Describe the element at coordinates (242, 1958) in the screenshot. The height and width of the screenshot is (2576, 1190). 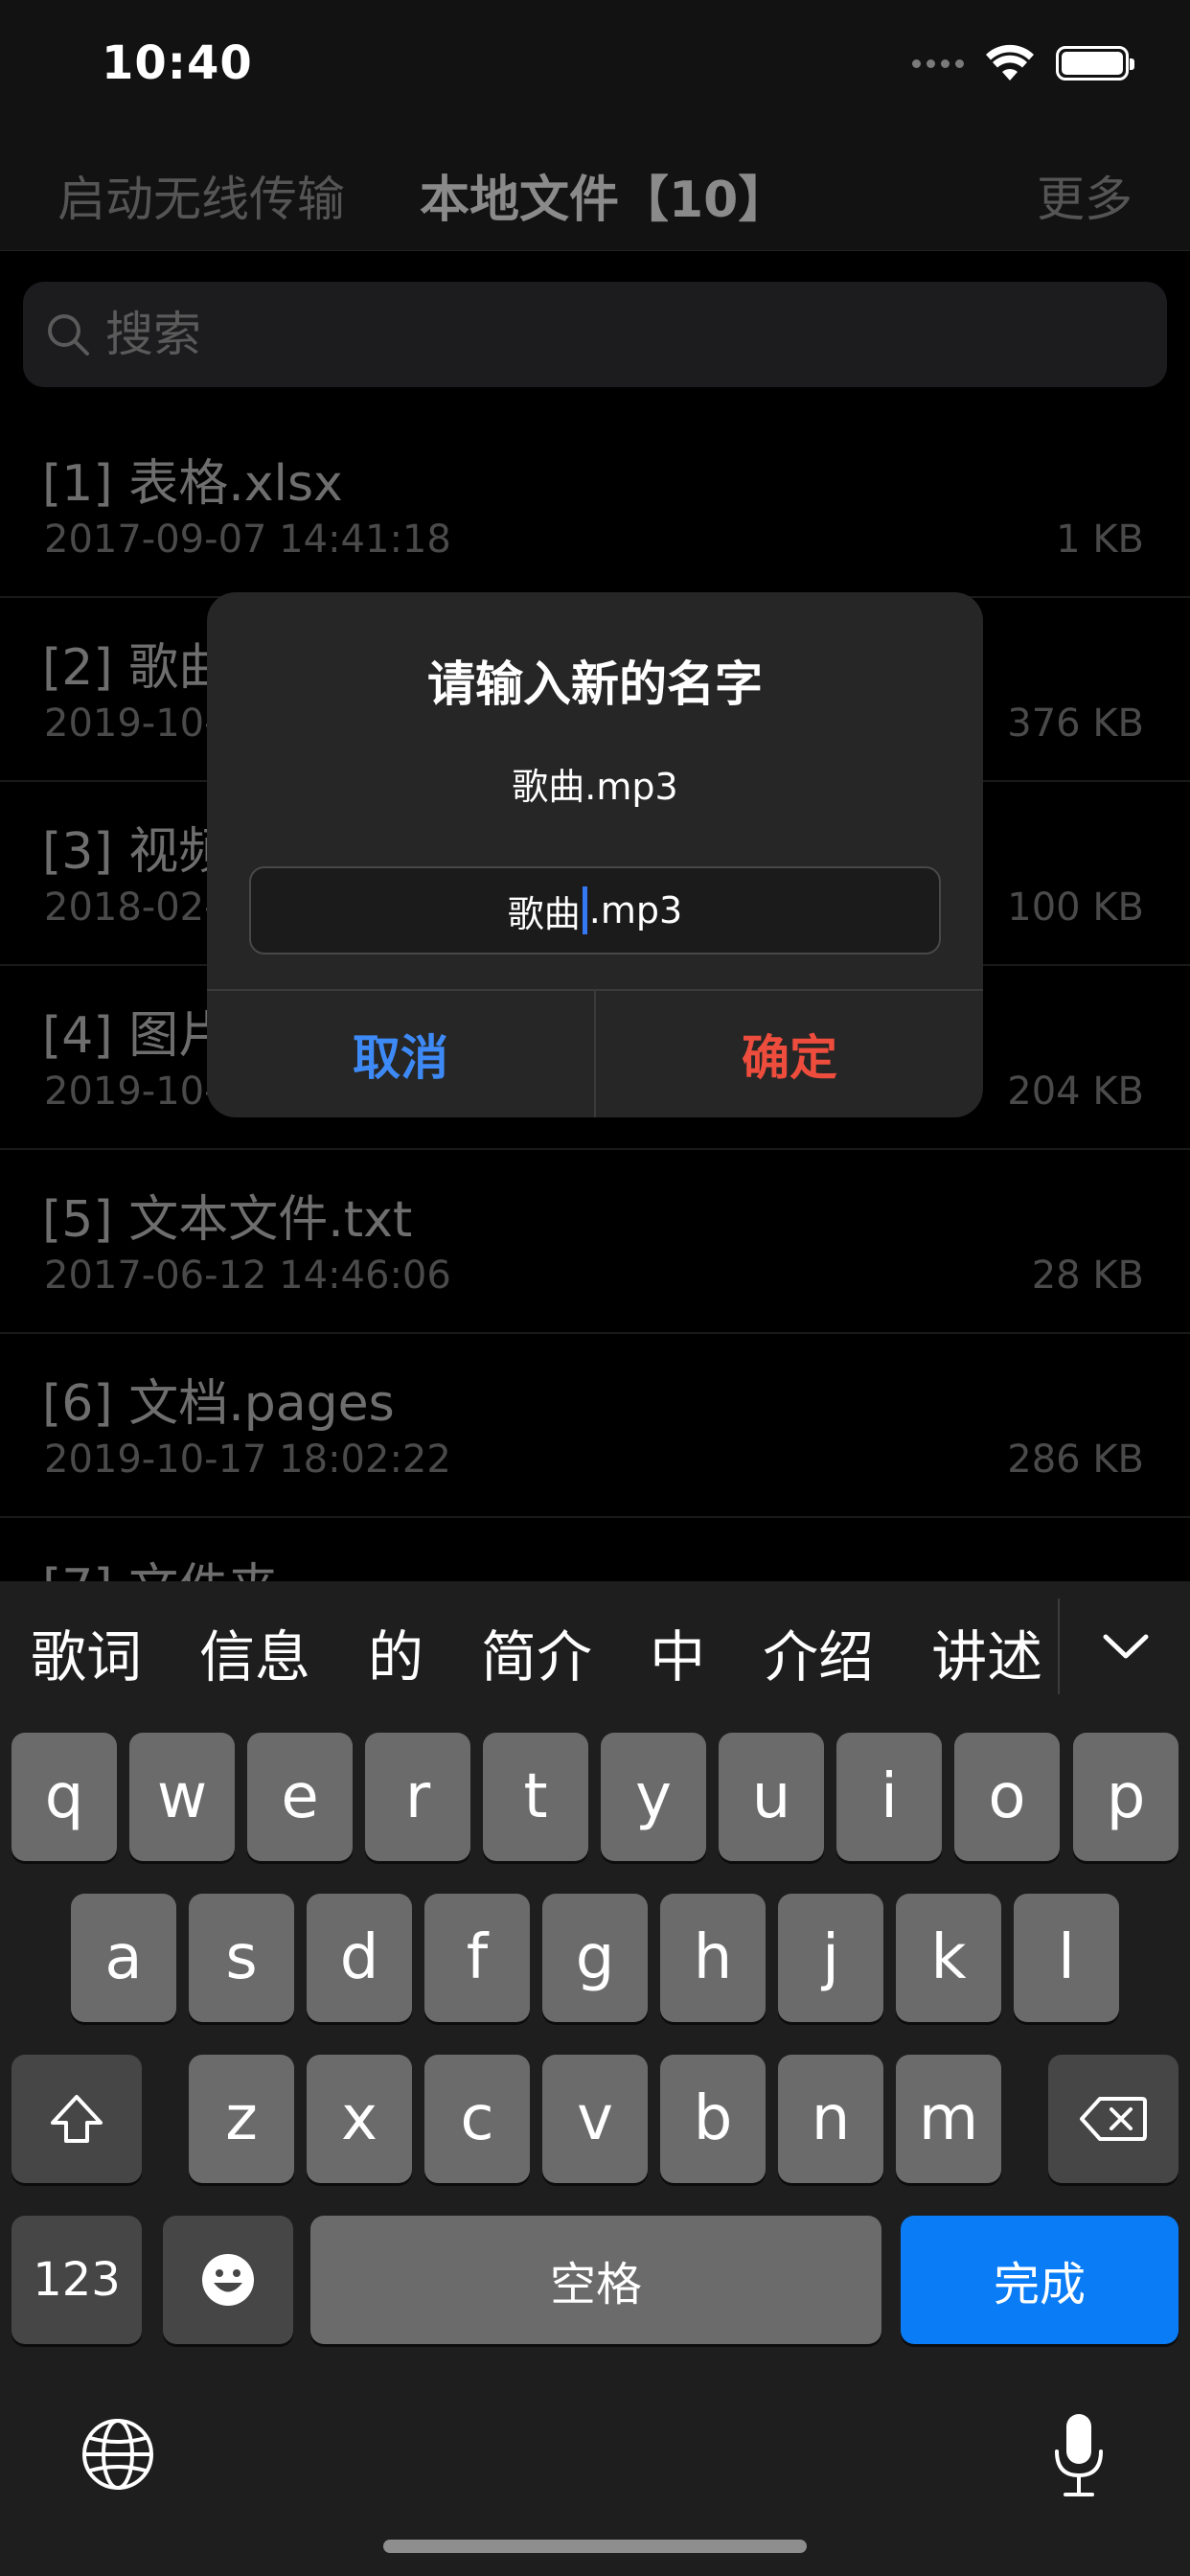
I see `key-s: s` at that location.